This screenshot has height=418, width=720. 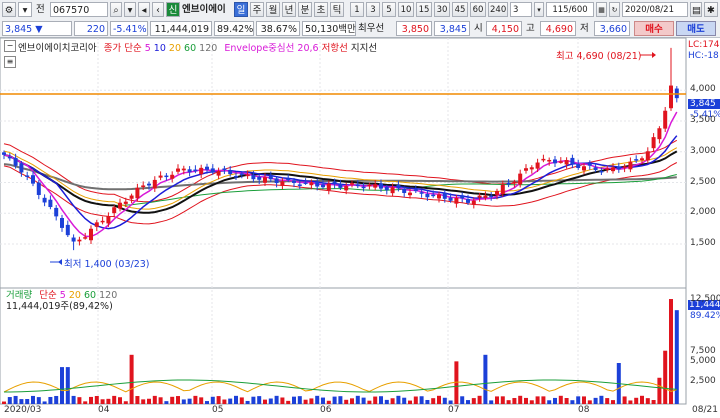 What do you see at coordinates (703, 351) in the screenshot?
I see `volume-axis-label: 7,500` at bounding box center [703, 351].